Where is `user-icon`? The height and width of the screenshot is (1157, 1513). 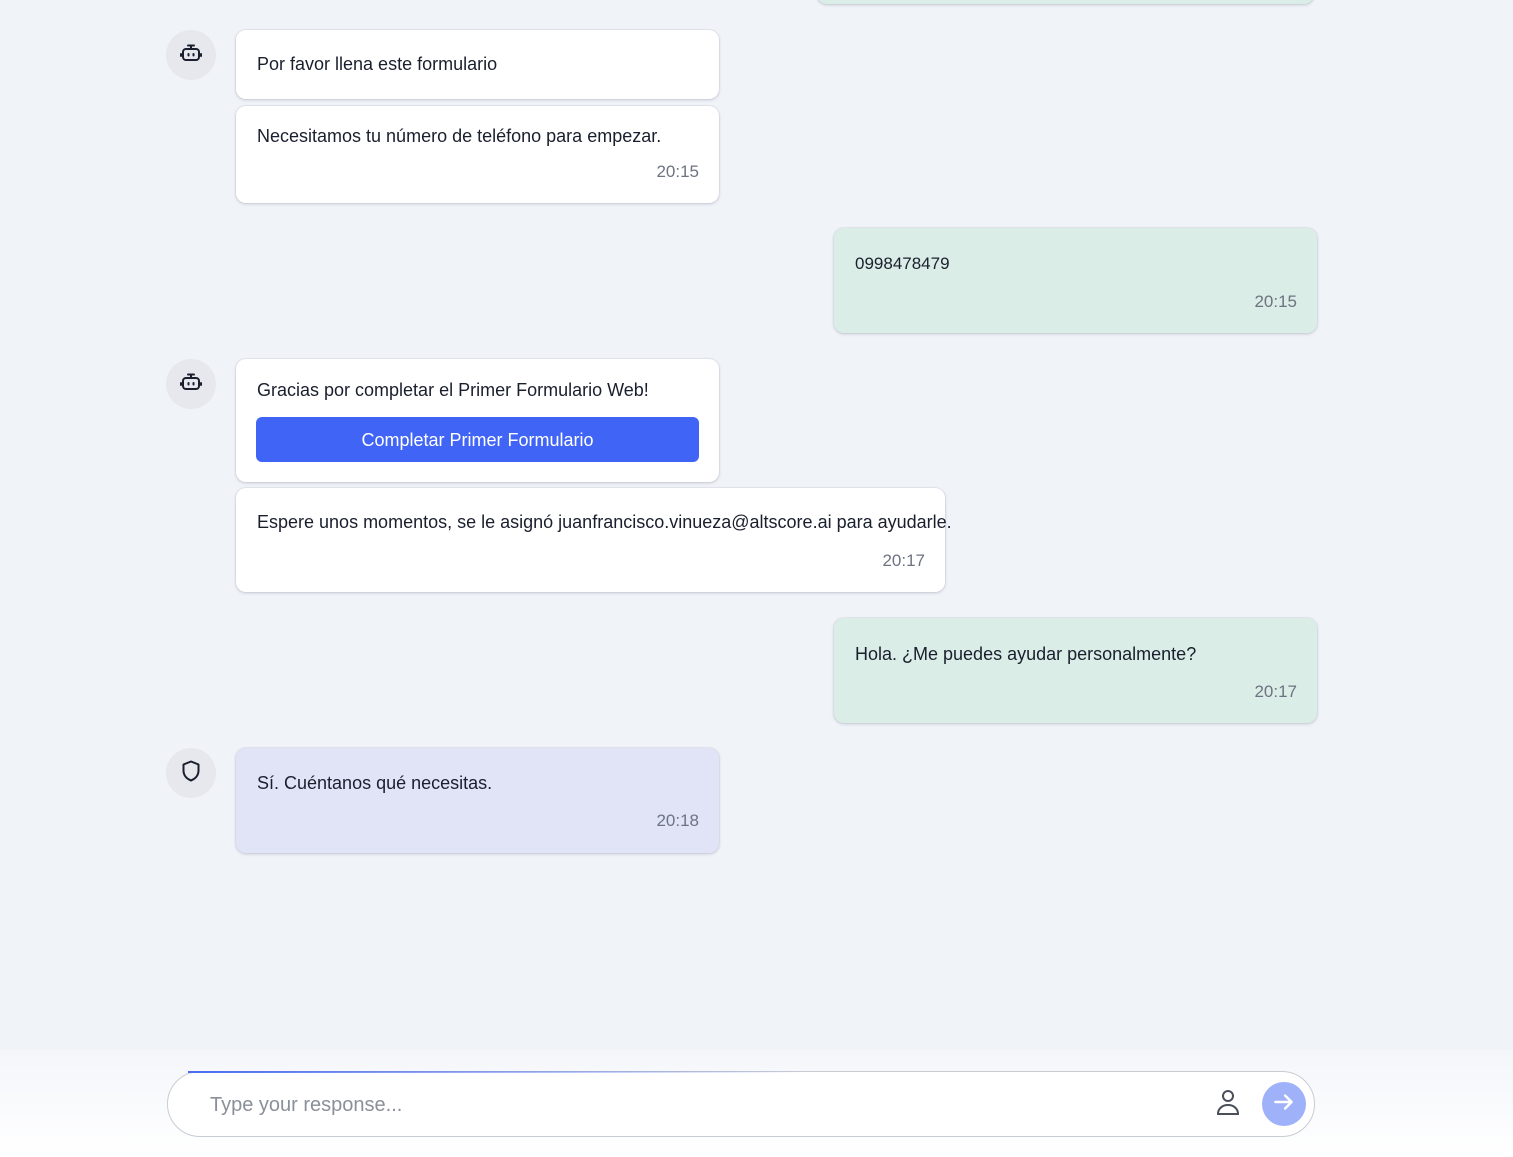 user-icon is located at coordinates (1228, 1104).